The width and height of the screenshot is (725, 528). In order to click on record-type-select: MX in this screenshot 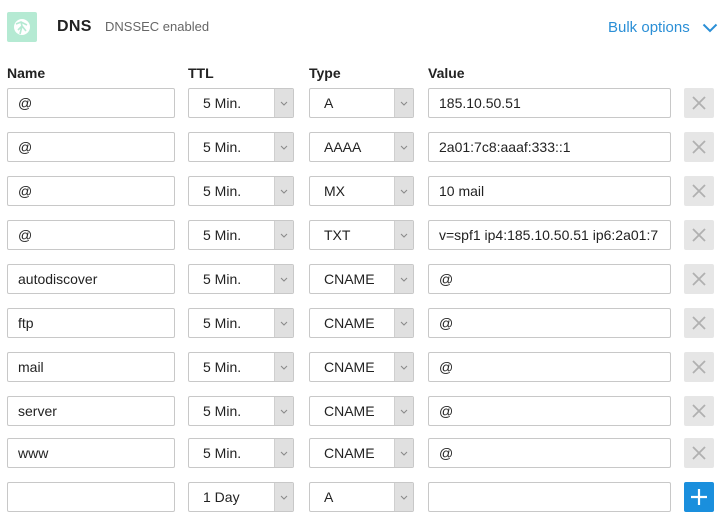, I will do `click(361, 191)`.